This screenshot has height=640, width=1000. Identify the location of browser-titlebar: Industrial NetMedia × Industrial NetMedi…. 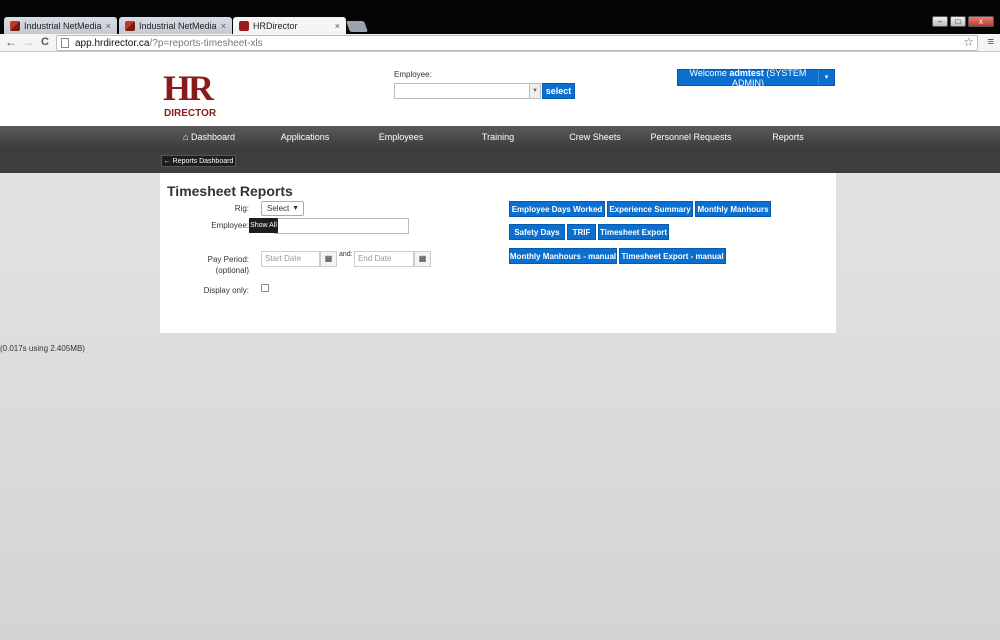
(500, 17).